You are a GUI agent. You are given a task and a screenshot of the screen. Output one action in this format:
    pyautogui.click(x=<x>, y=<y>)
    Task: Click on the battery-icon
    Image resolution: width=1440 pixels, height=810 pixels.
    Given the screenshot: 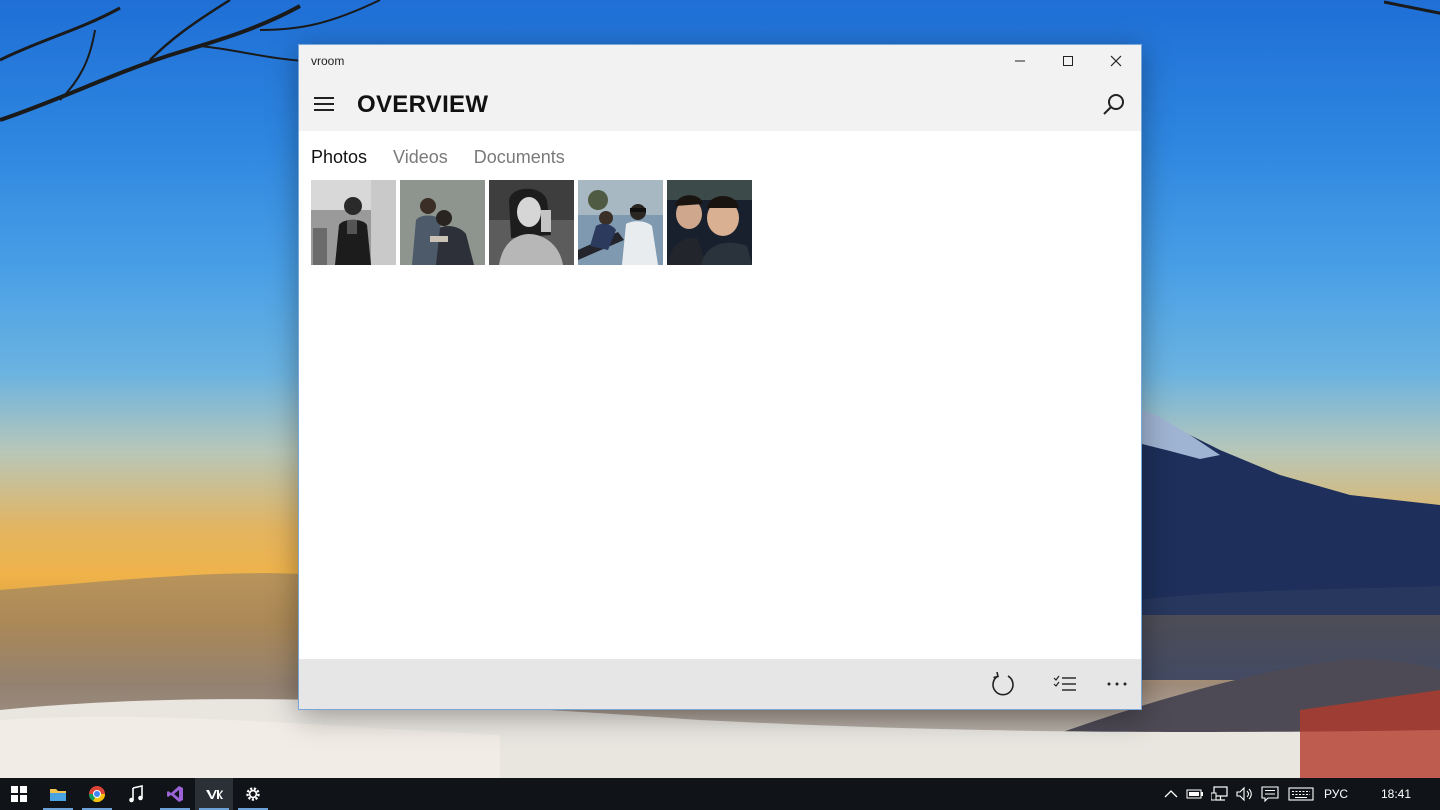 What is the action you would take?
    pyautogui.click(x=1194, y=794)
    